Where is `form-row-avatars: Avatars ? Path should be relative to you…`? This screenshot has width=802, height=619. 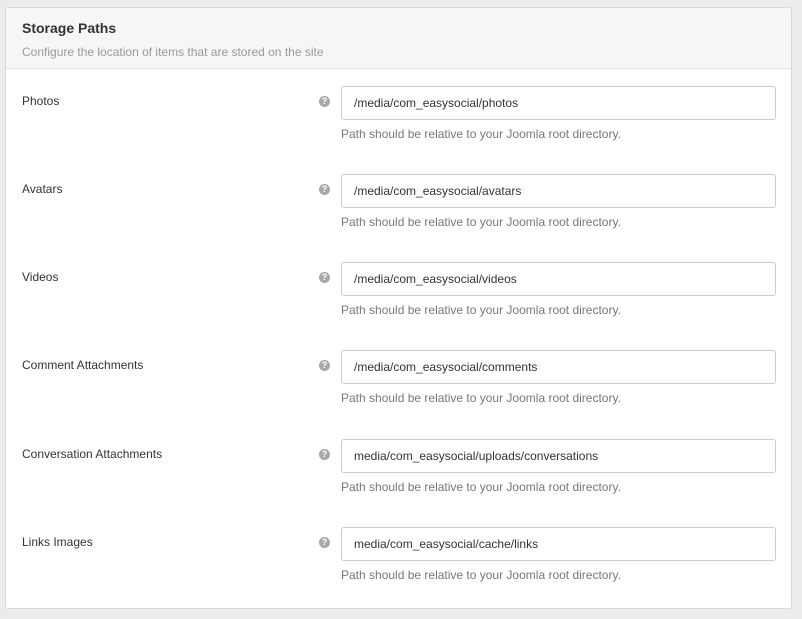
form-row-avatars: Avatars ? Path should be relative to you… is located at coordinates (398, 214).